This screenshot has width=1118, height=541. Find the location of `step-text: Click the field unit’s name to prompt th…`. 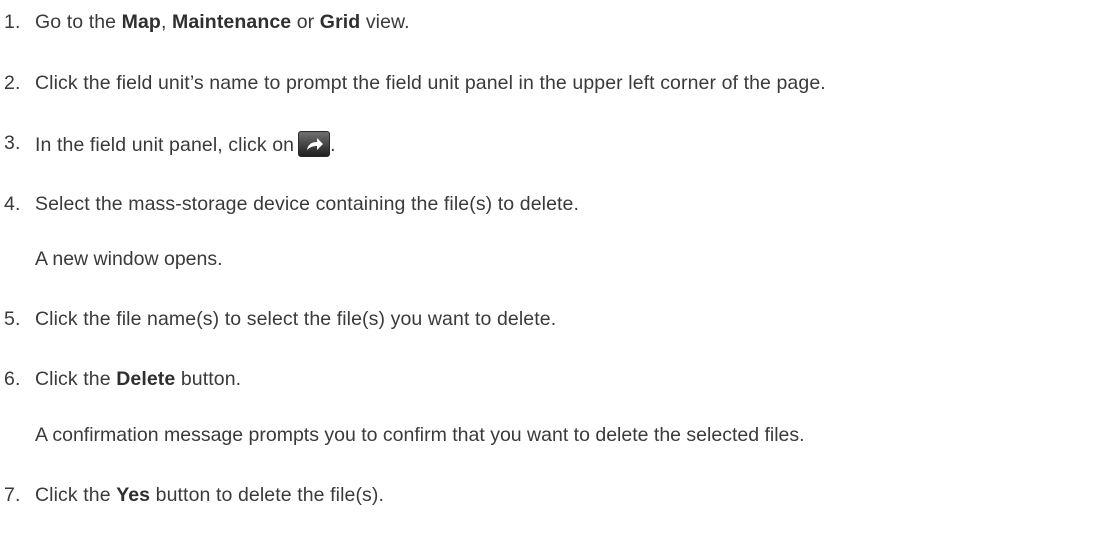

step-text: Click the field unit’s name to prompt th… is located at coordinates (430, 83).